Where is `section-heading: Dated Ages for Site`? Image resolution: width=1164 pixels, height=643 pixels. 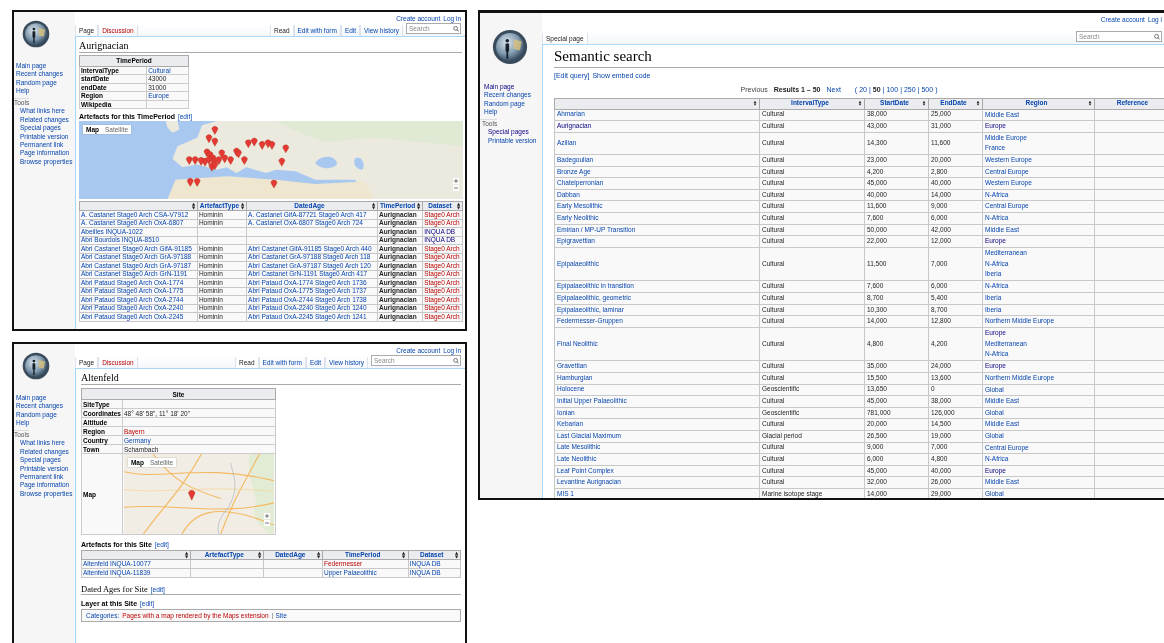 section-heading: Dated Ages for Site is located at coordinates (114, 589).